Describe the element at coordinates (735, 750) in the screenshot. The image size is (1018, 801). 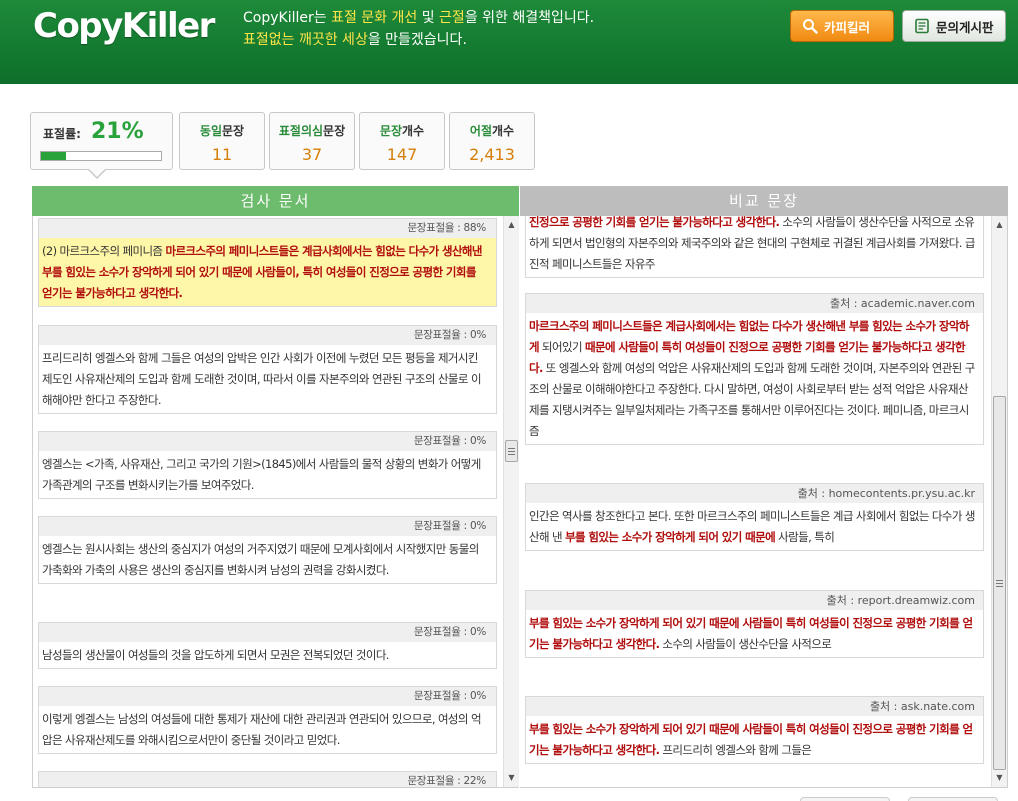
I see `source-part: 프리드리히 엥겔스와 함께 그들은` at that location.